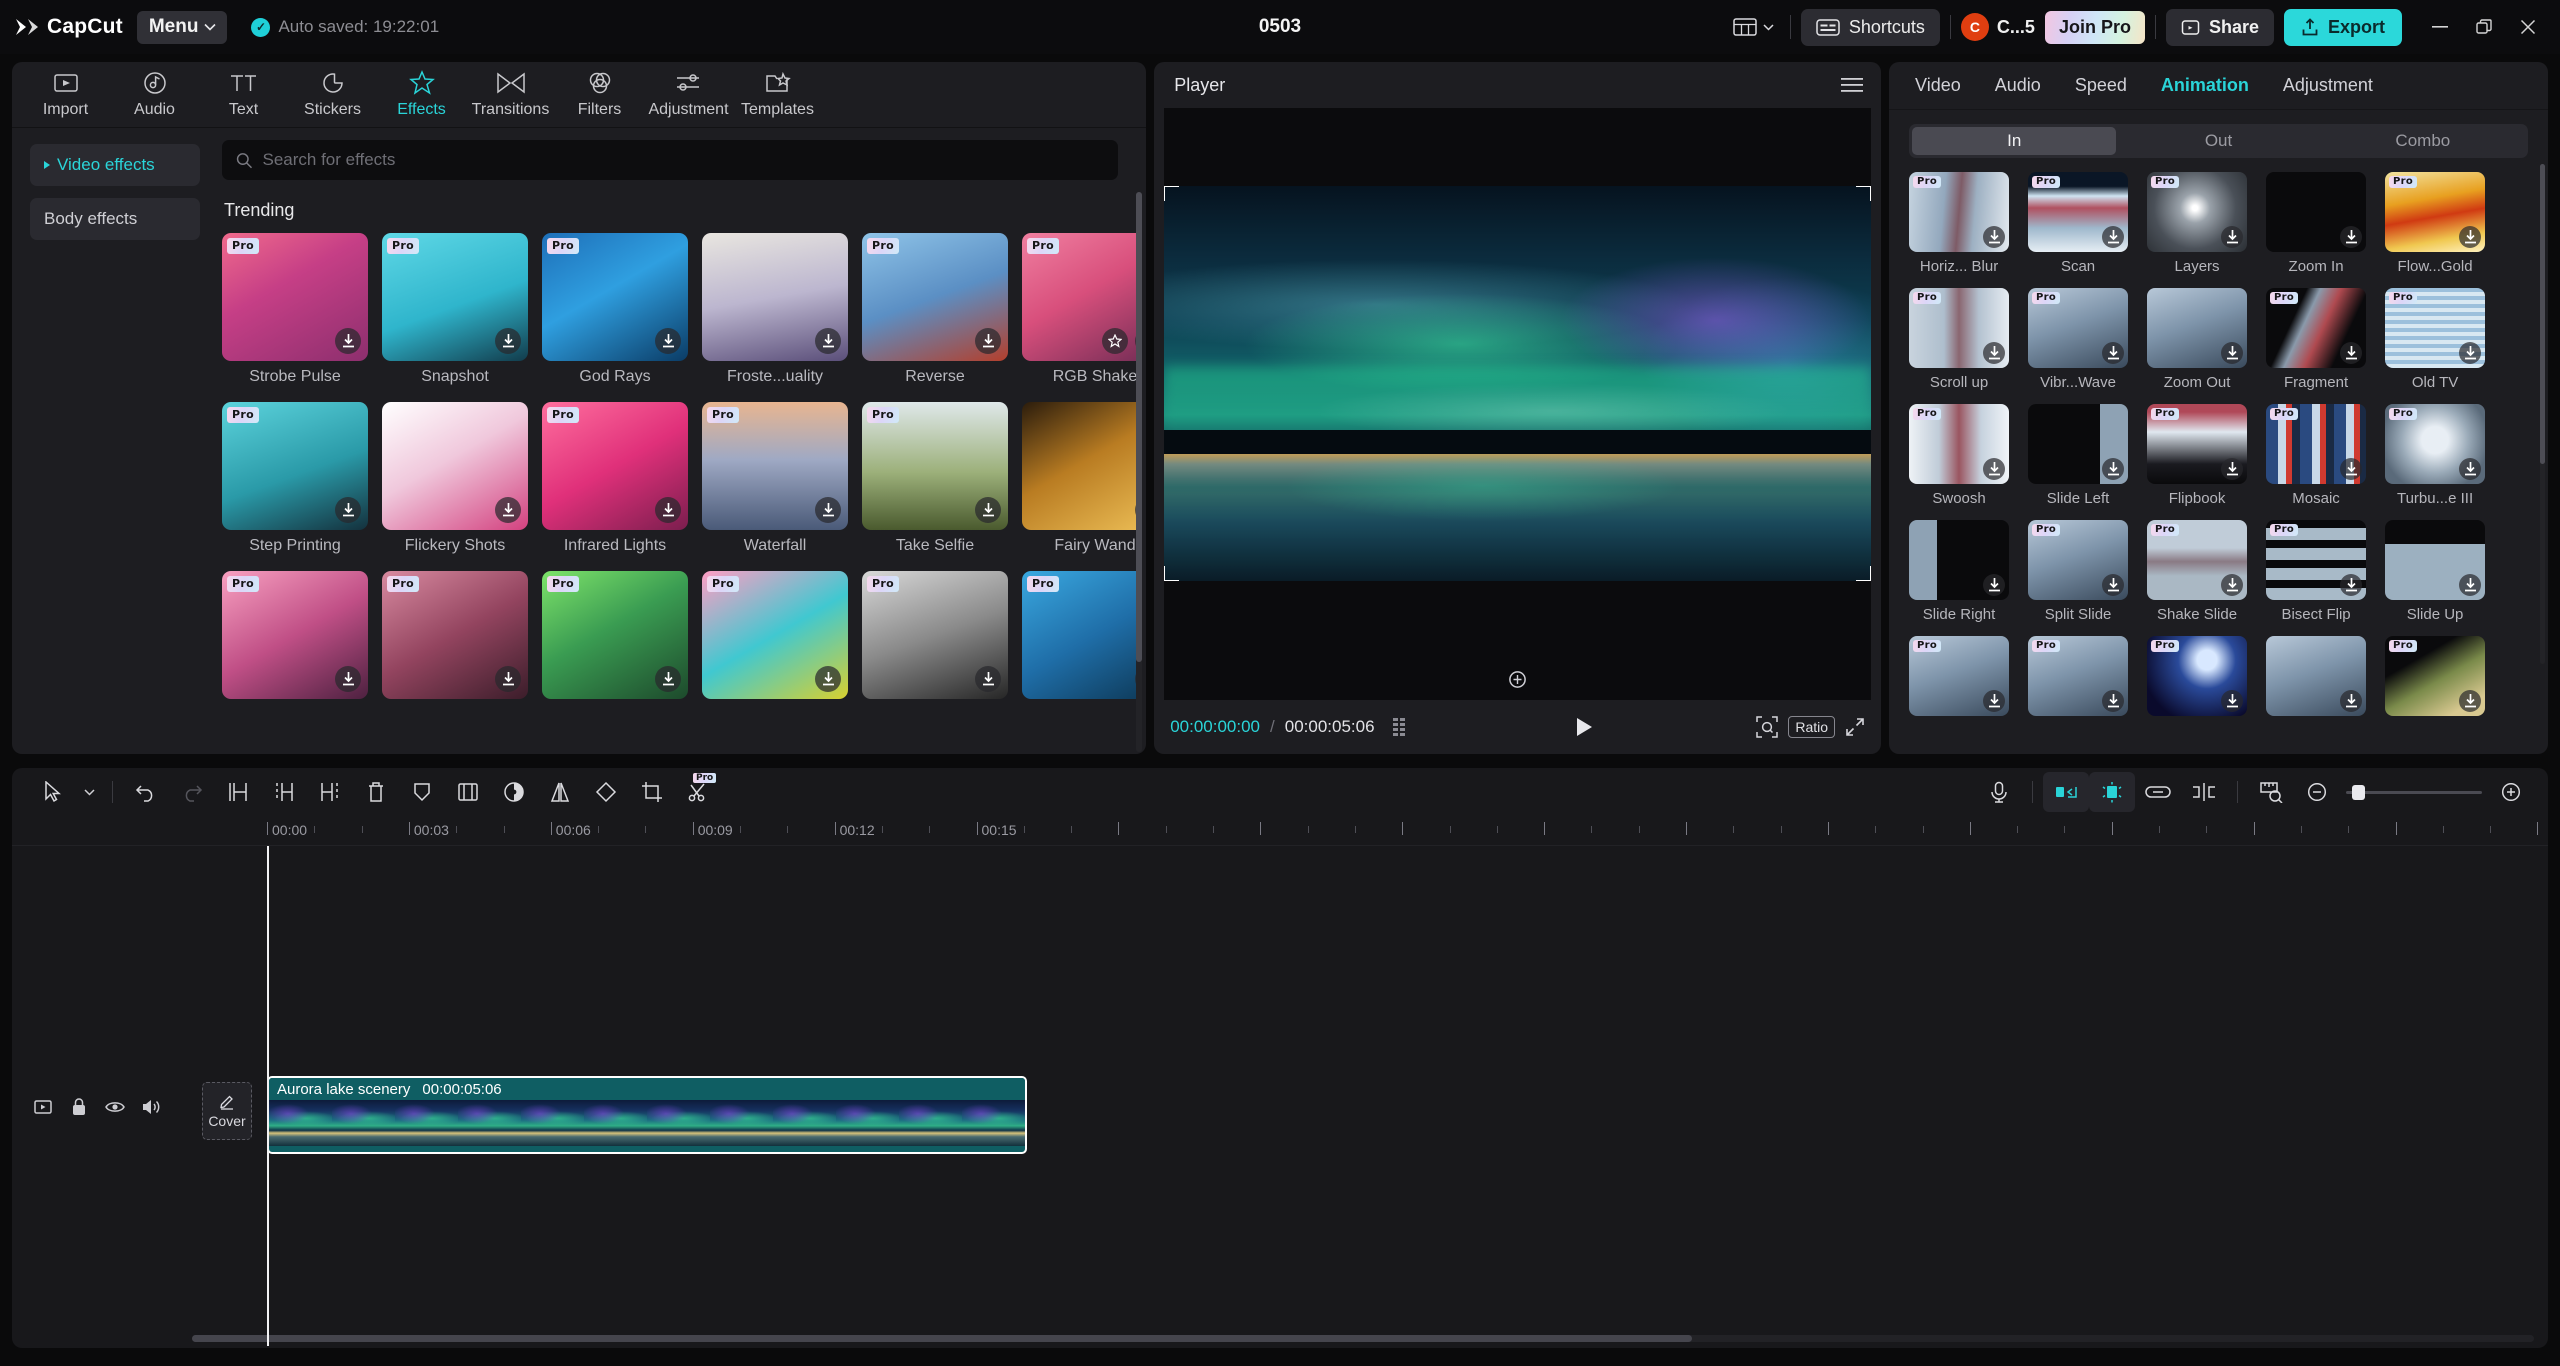 The height and width of the screenshot is (1366, 2560). I want to click on timeline-record-voiceover, so click(1999, 792).